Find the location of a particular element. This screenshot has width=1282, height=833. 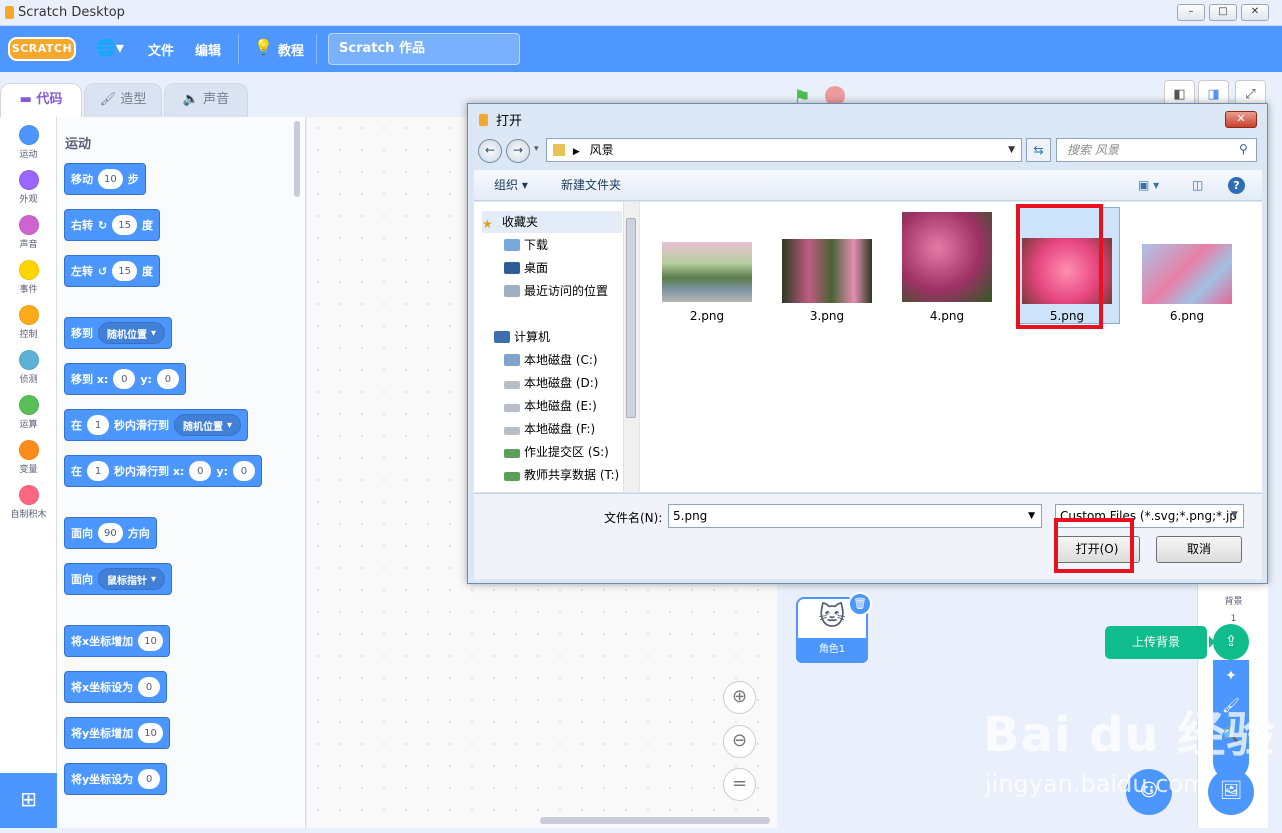

sprite-name: 角色1 is located at coordinates (832, 650).